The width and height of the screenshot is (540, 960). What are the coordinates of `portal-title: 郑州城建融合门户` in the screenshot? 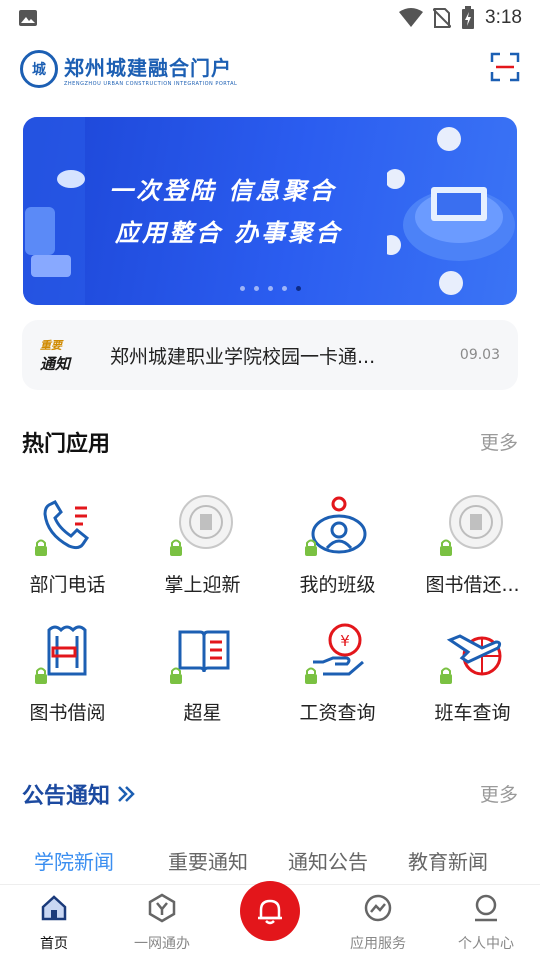 It's located at (148, 67).